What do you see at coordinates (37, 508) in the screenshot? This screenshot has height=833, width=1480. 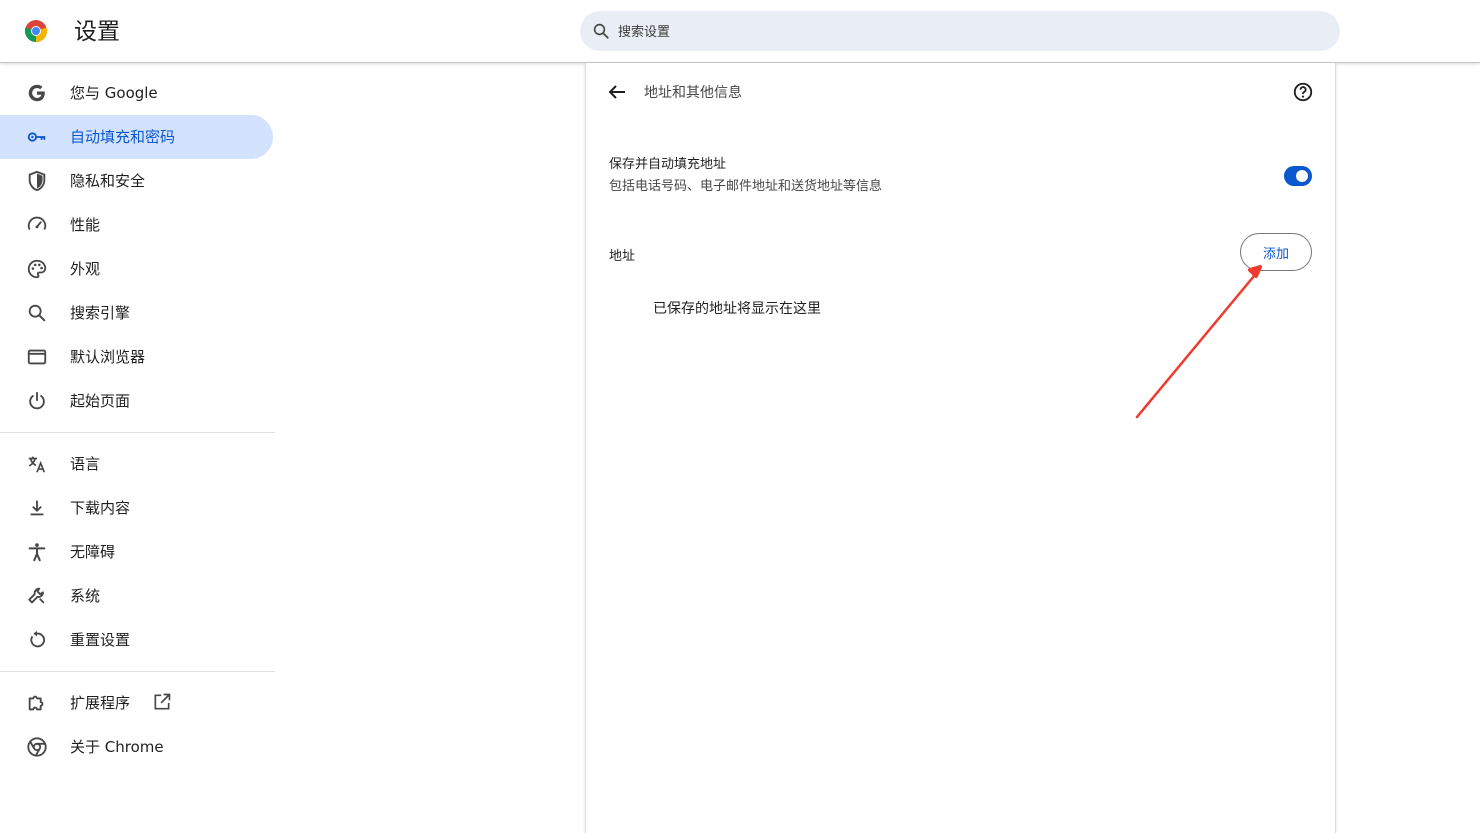 I see `download-icon` at bounding box center [37, 508].